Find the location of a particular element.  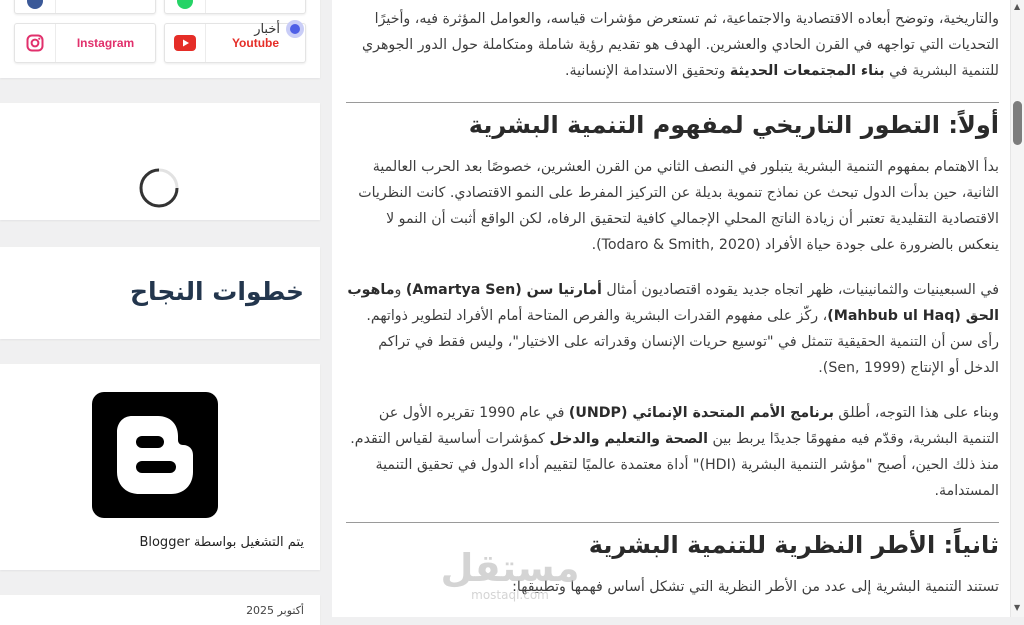

page-scrollbar: ▲ ▼ is located at coordinates (1017, 308).